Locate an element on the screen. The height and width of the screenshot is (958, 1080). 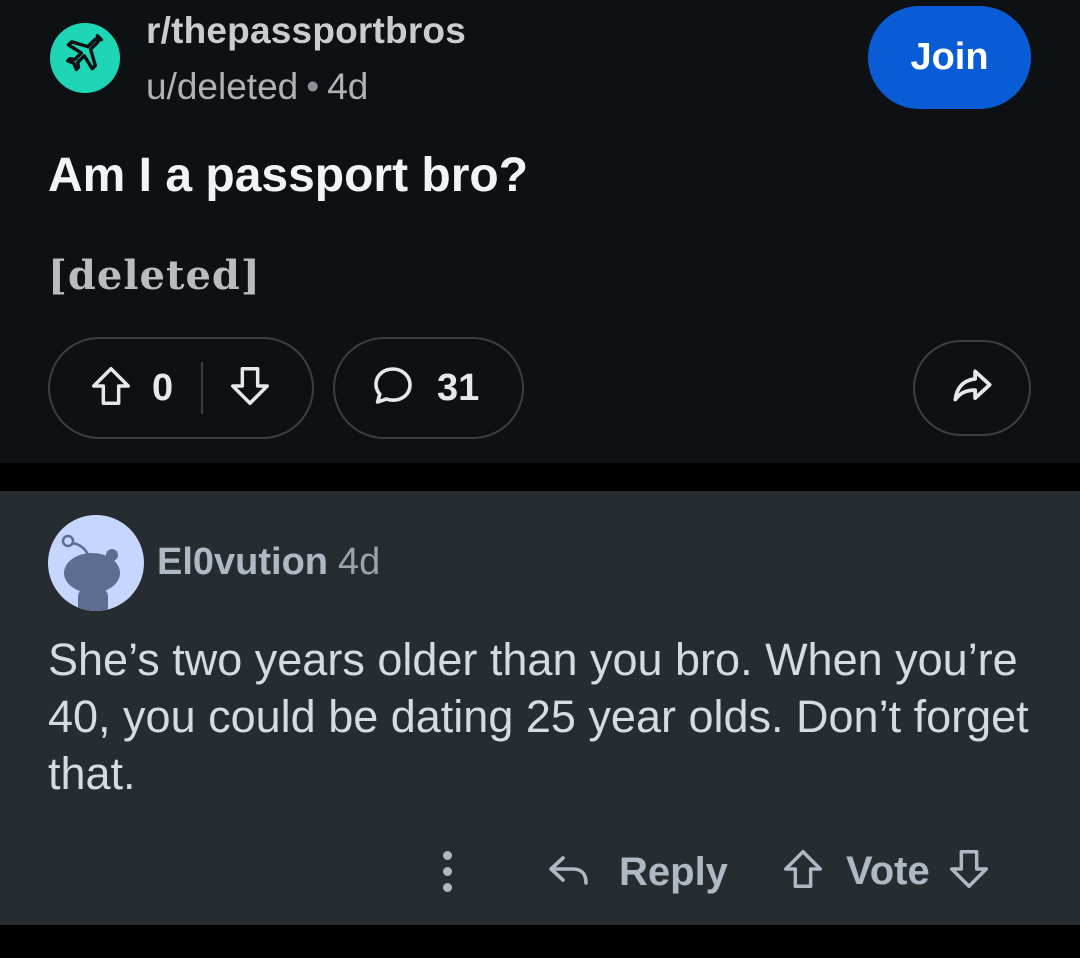
comment-vote: Vote is located at coordinates (886, 871).